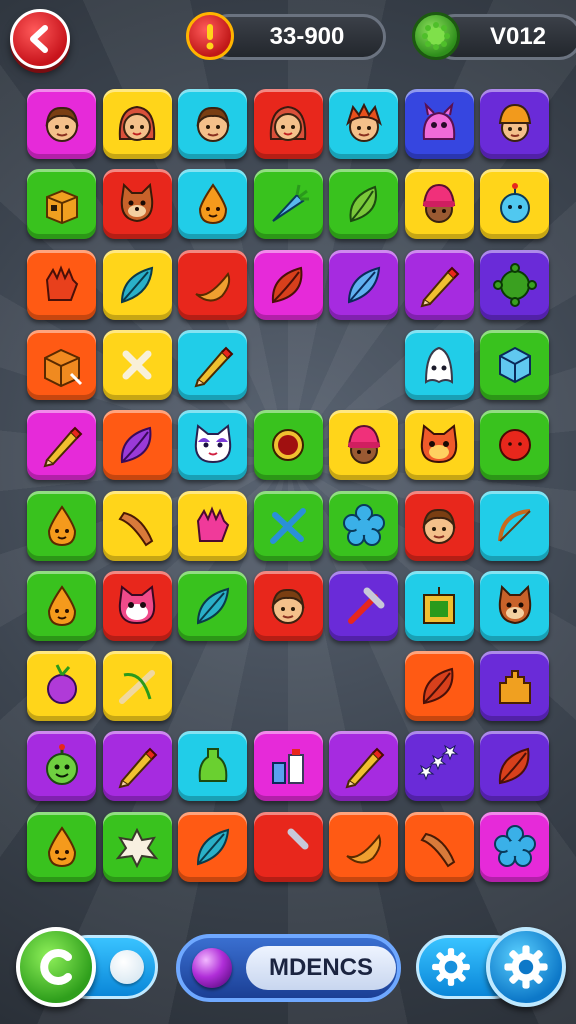 This screenshot has width=576, height=1024. I want to click on cube-icon, so click(514, 365).